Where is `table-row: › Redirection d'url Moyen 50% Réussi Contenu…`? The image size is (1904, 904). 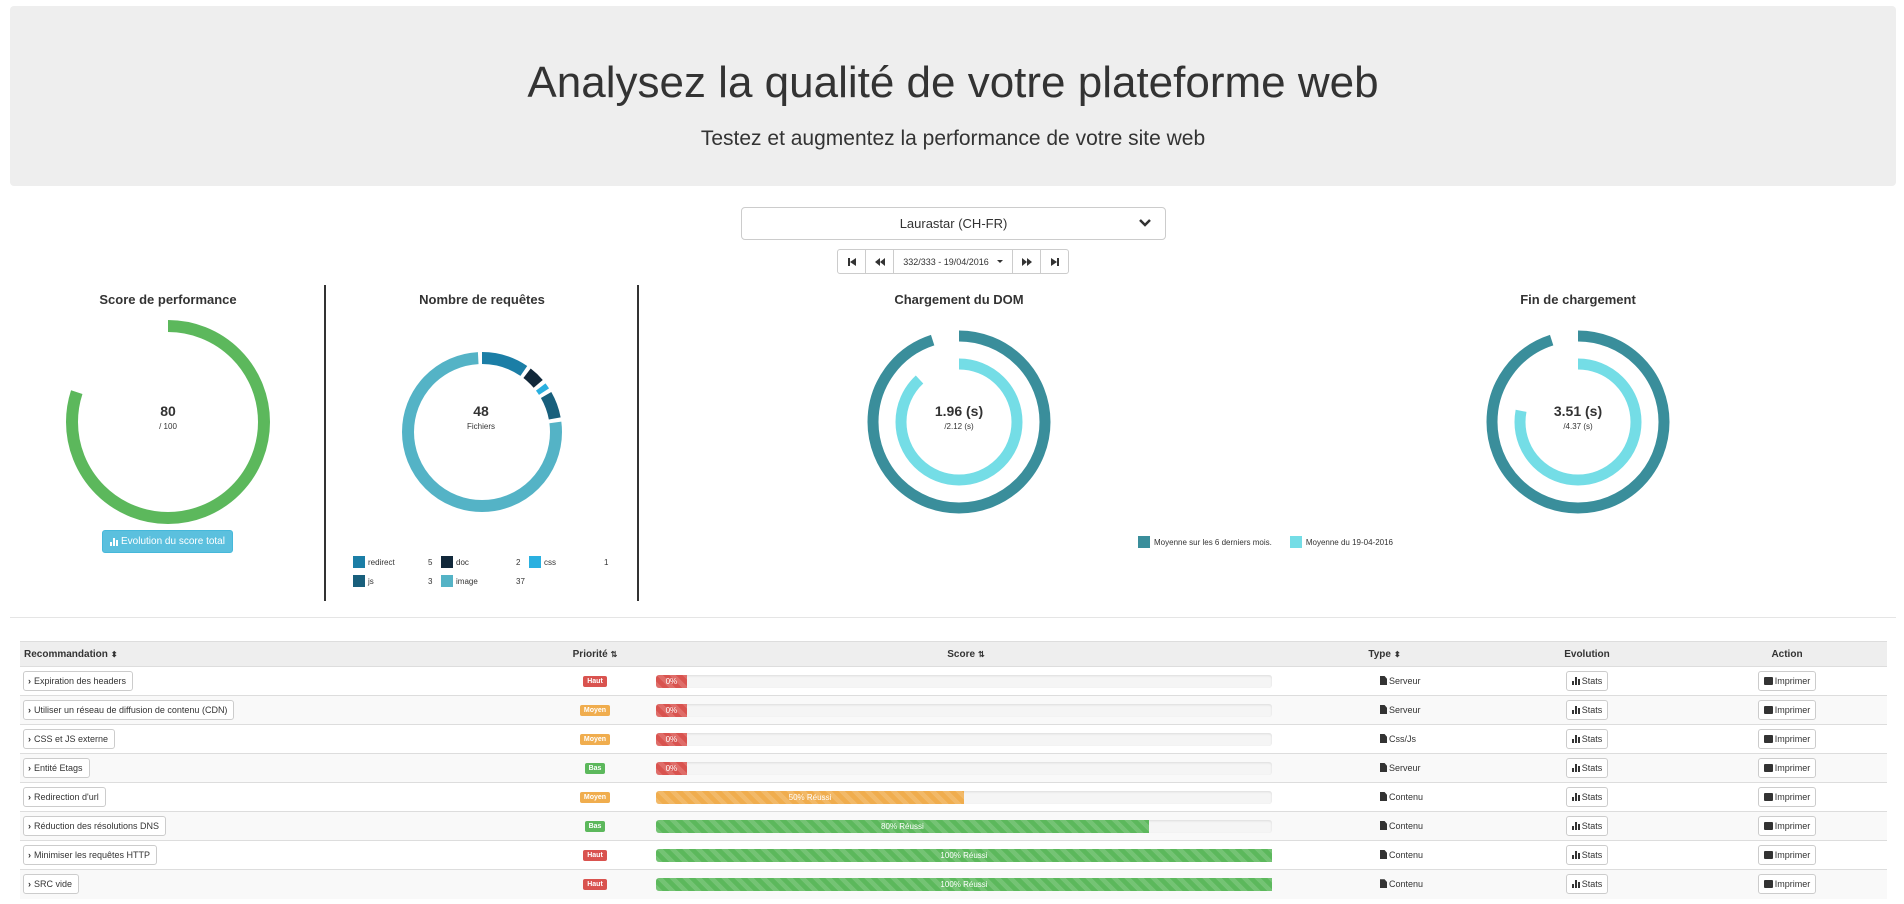
table-row: › Redirection d'url Moyen 50% Réussi Contenu… is located at coordinates (953, 797).